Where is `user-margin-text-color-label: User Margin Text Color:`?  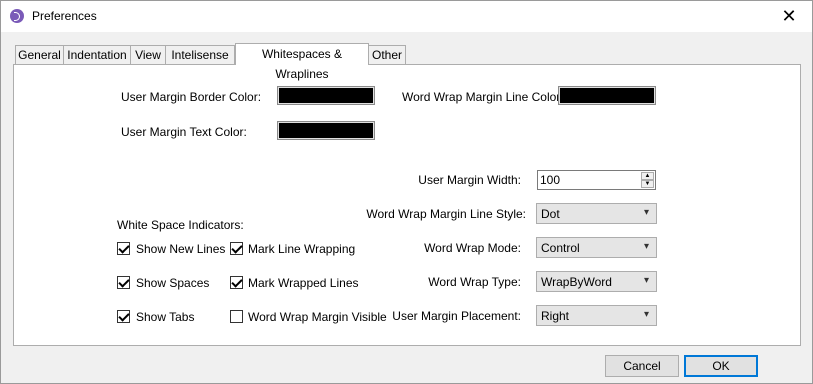
user-margin-text-color-label: User Margin Text Color: is located at coordinates (184, 132).